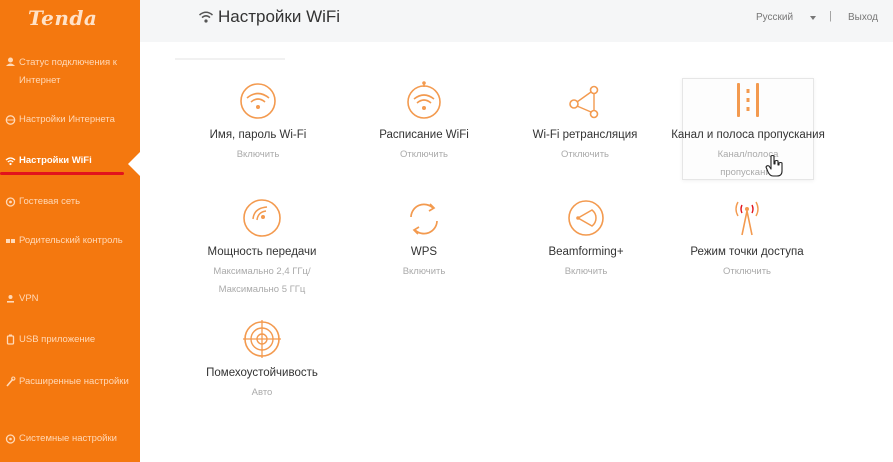 This screenshot has width=893, height=462. I want to click on page-header: Настройки WiFi Русский | Выход, so click(516, 21).